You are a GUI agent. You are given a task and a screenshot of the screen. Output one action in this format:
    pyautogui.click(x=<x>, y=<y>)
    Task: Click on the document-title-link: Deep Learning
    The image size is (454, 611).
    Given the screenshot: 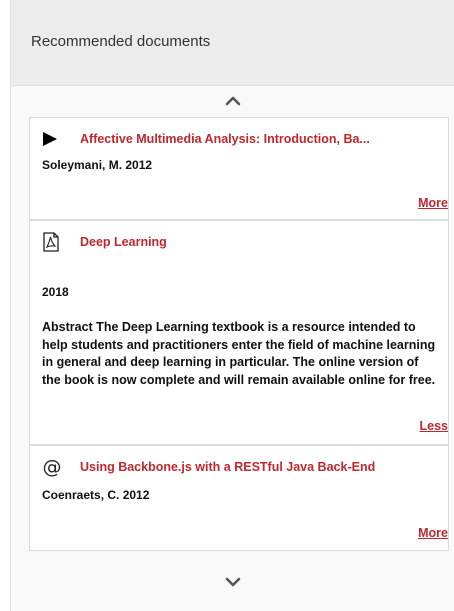 What is the action you would take?
    pyautogui.click(x=123, y=242)
    